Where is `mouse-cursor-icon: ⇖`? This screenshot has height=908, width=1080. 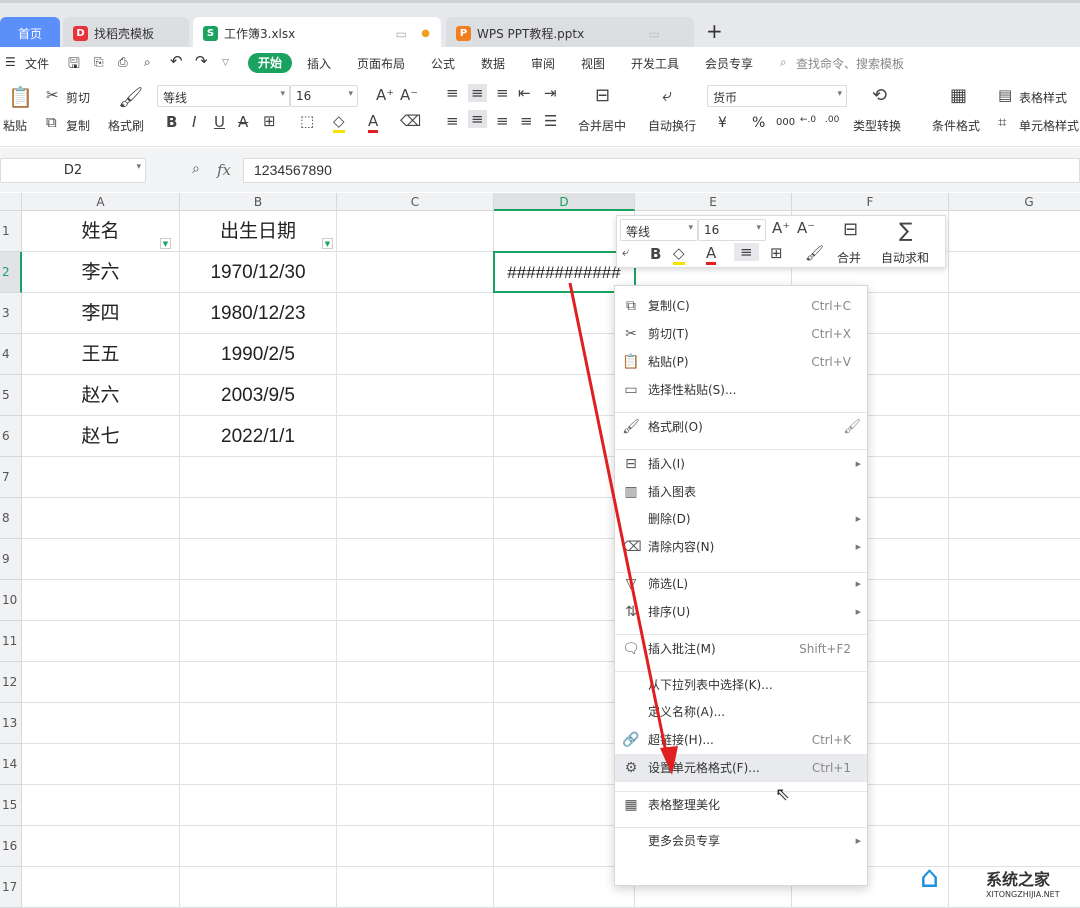 mouse-cursor-icon: ⇖ is located at coordinates (783, 794).